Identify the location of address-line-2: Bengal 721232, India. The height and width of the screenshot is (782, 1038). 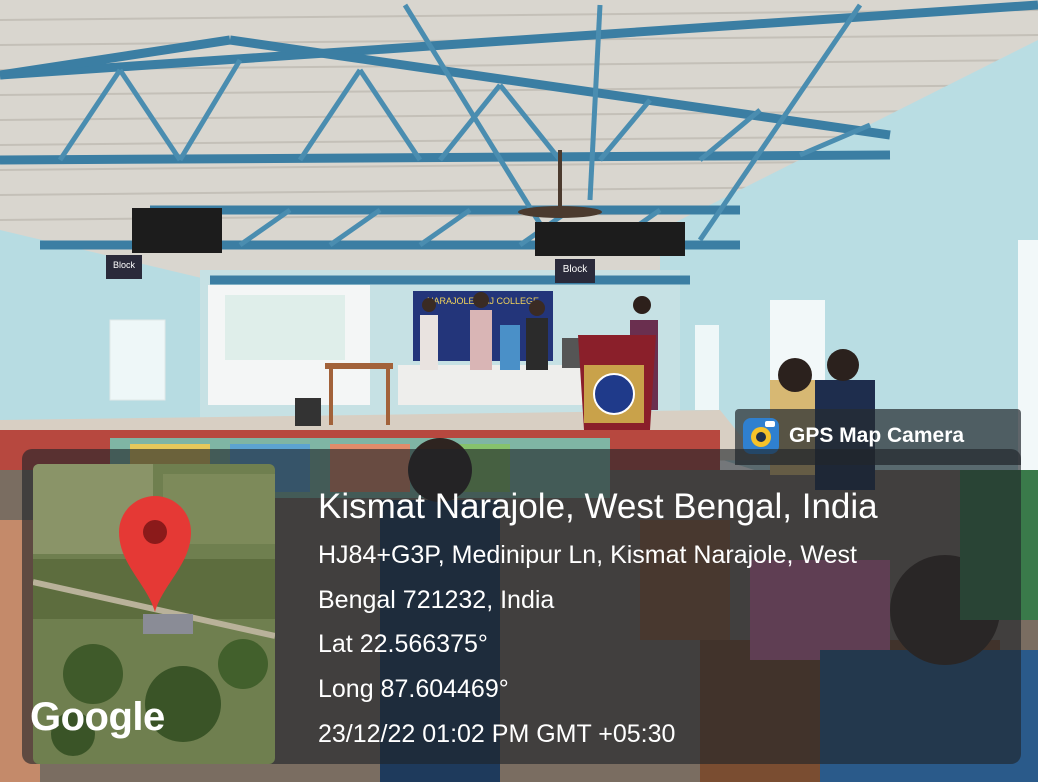
(436, 600).